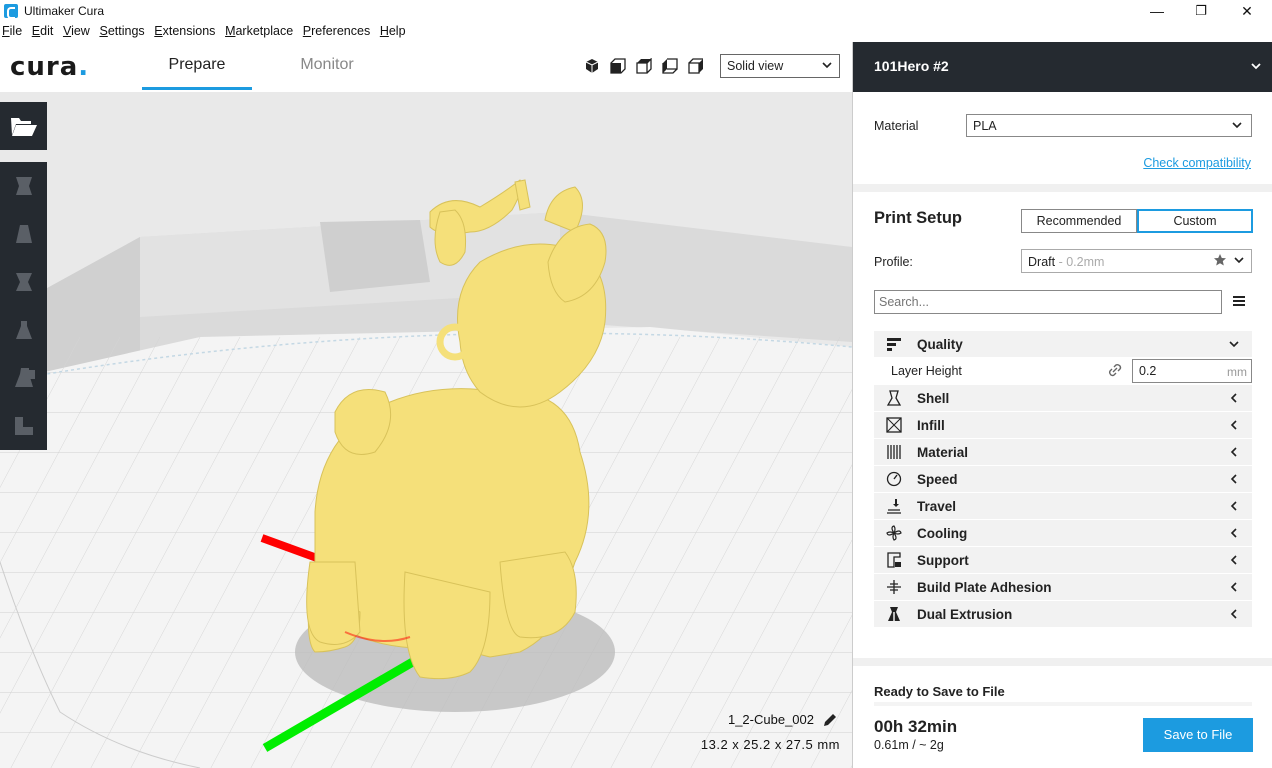  What do you see at coordinates (1079, 221) in the screenshot?
I see `recommended-mode-button: Recommended` at bounding box center [1079, 221].